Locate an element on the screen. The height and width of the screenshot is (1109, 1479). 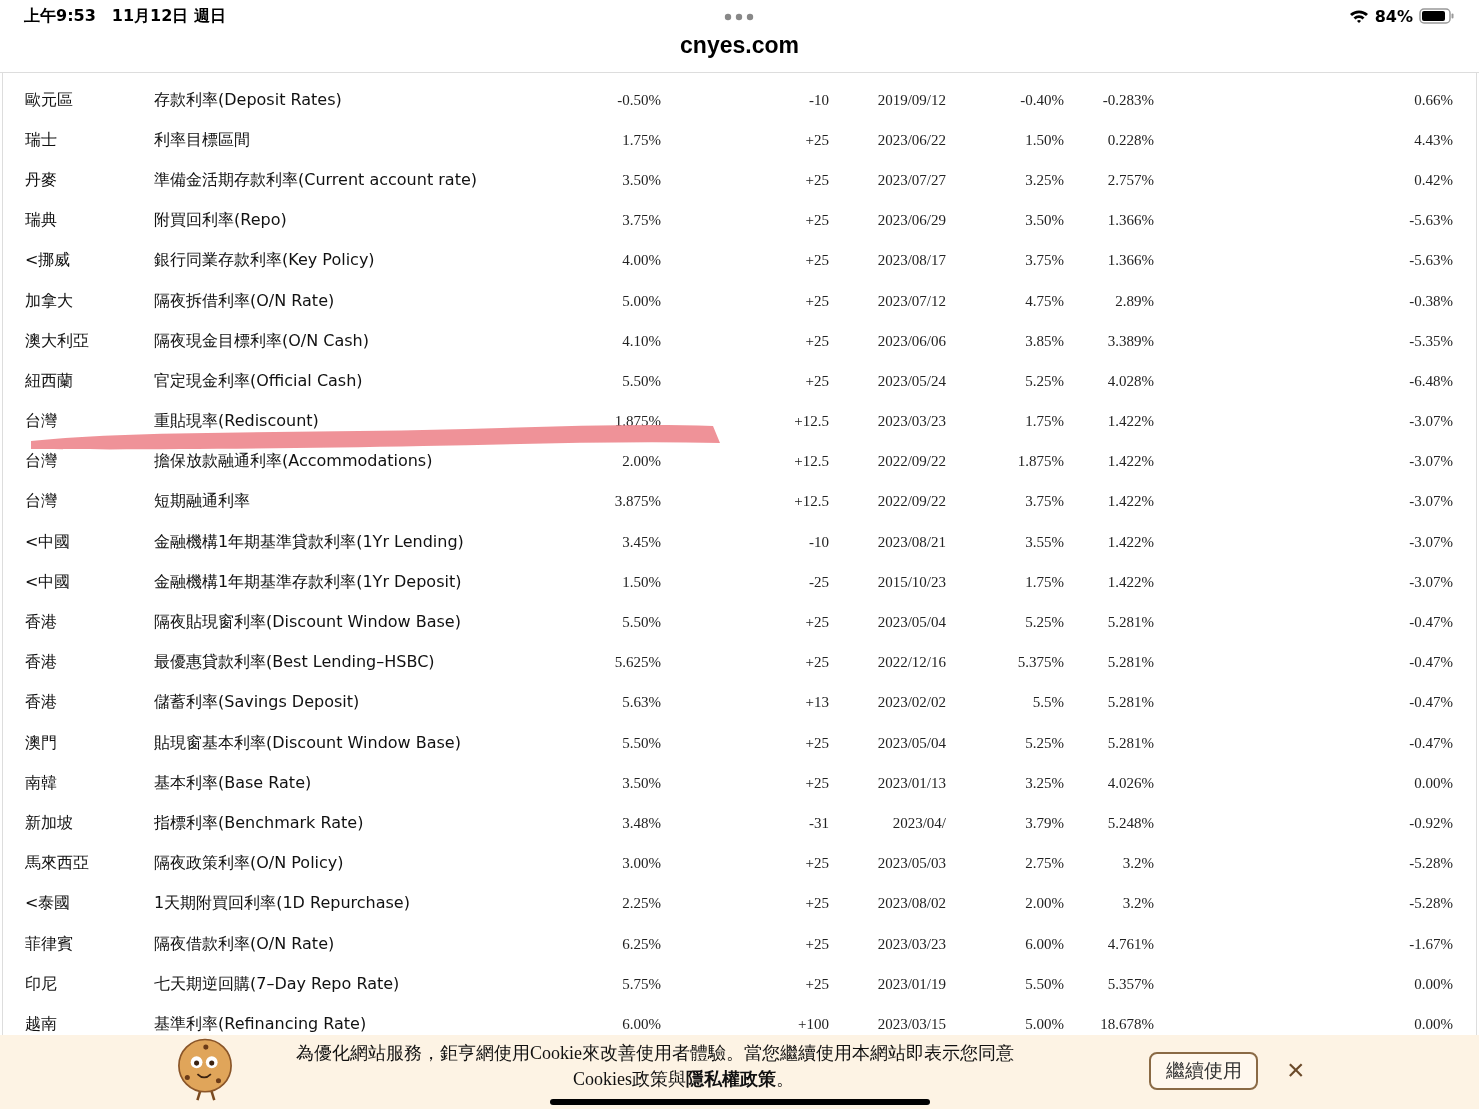
table-cell-text: -5.28% is located at coordinates (1430, 864).